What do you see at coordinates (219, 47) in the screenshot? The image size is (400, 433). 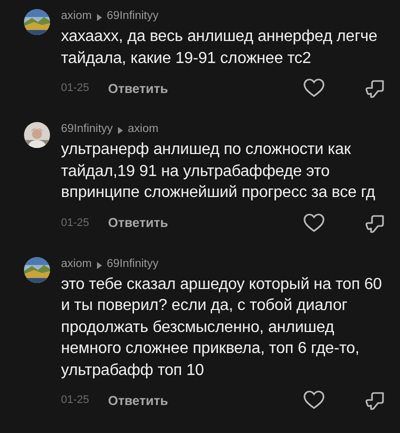 I see `comment-text: хахаахх, да весь анлишед аннерфед легче тайдала, какие 19-91 сложнее тс2` at bounding box center [219, 47].